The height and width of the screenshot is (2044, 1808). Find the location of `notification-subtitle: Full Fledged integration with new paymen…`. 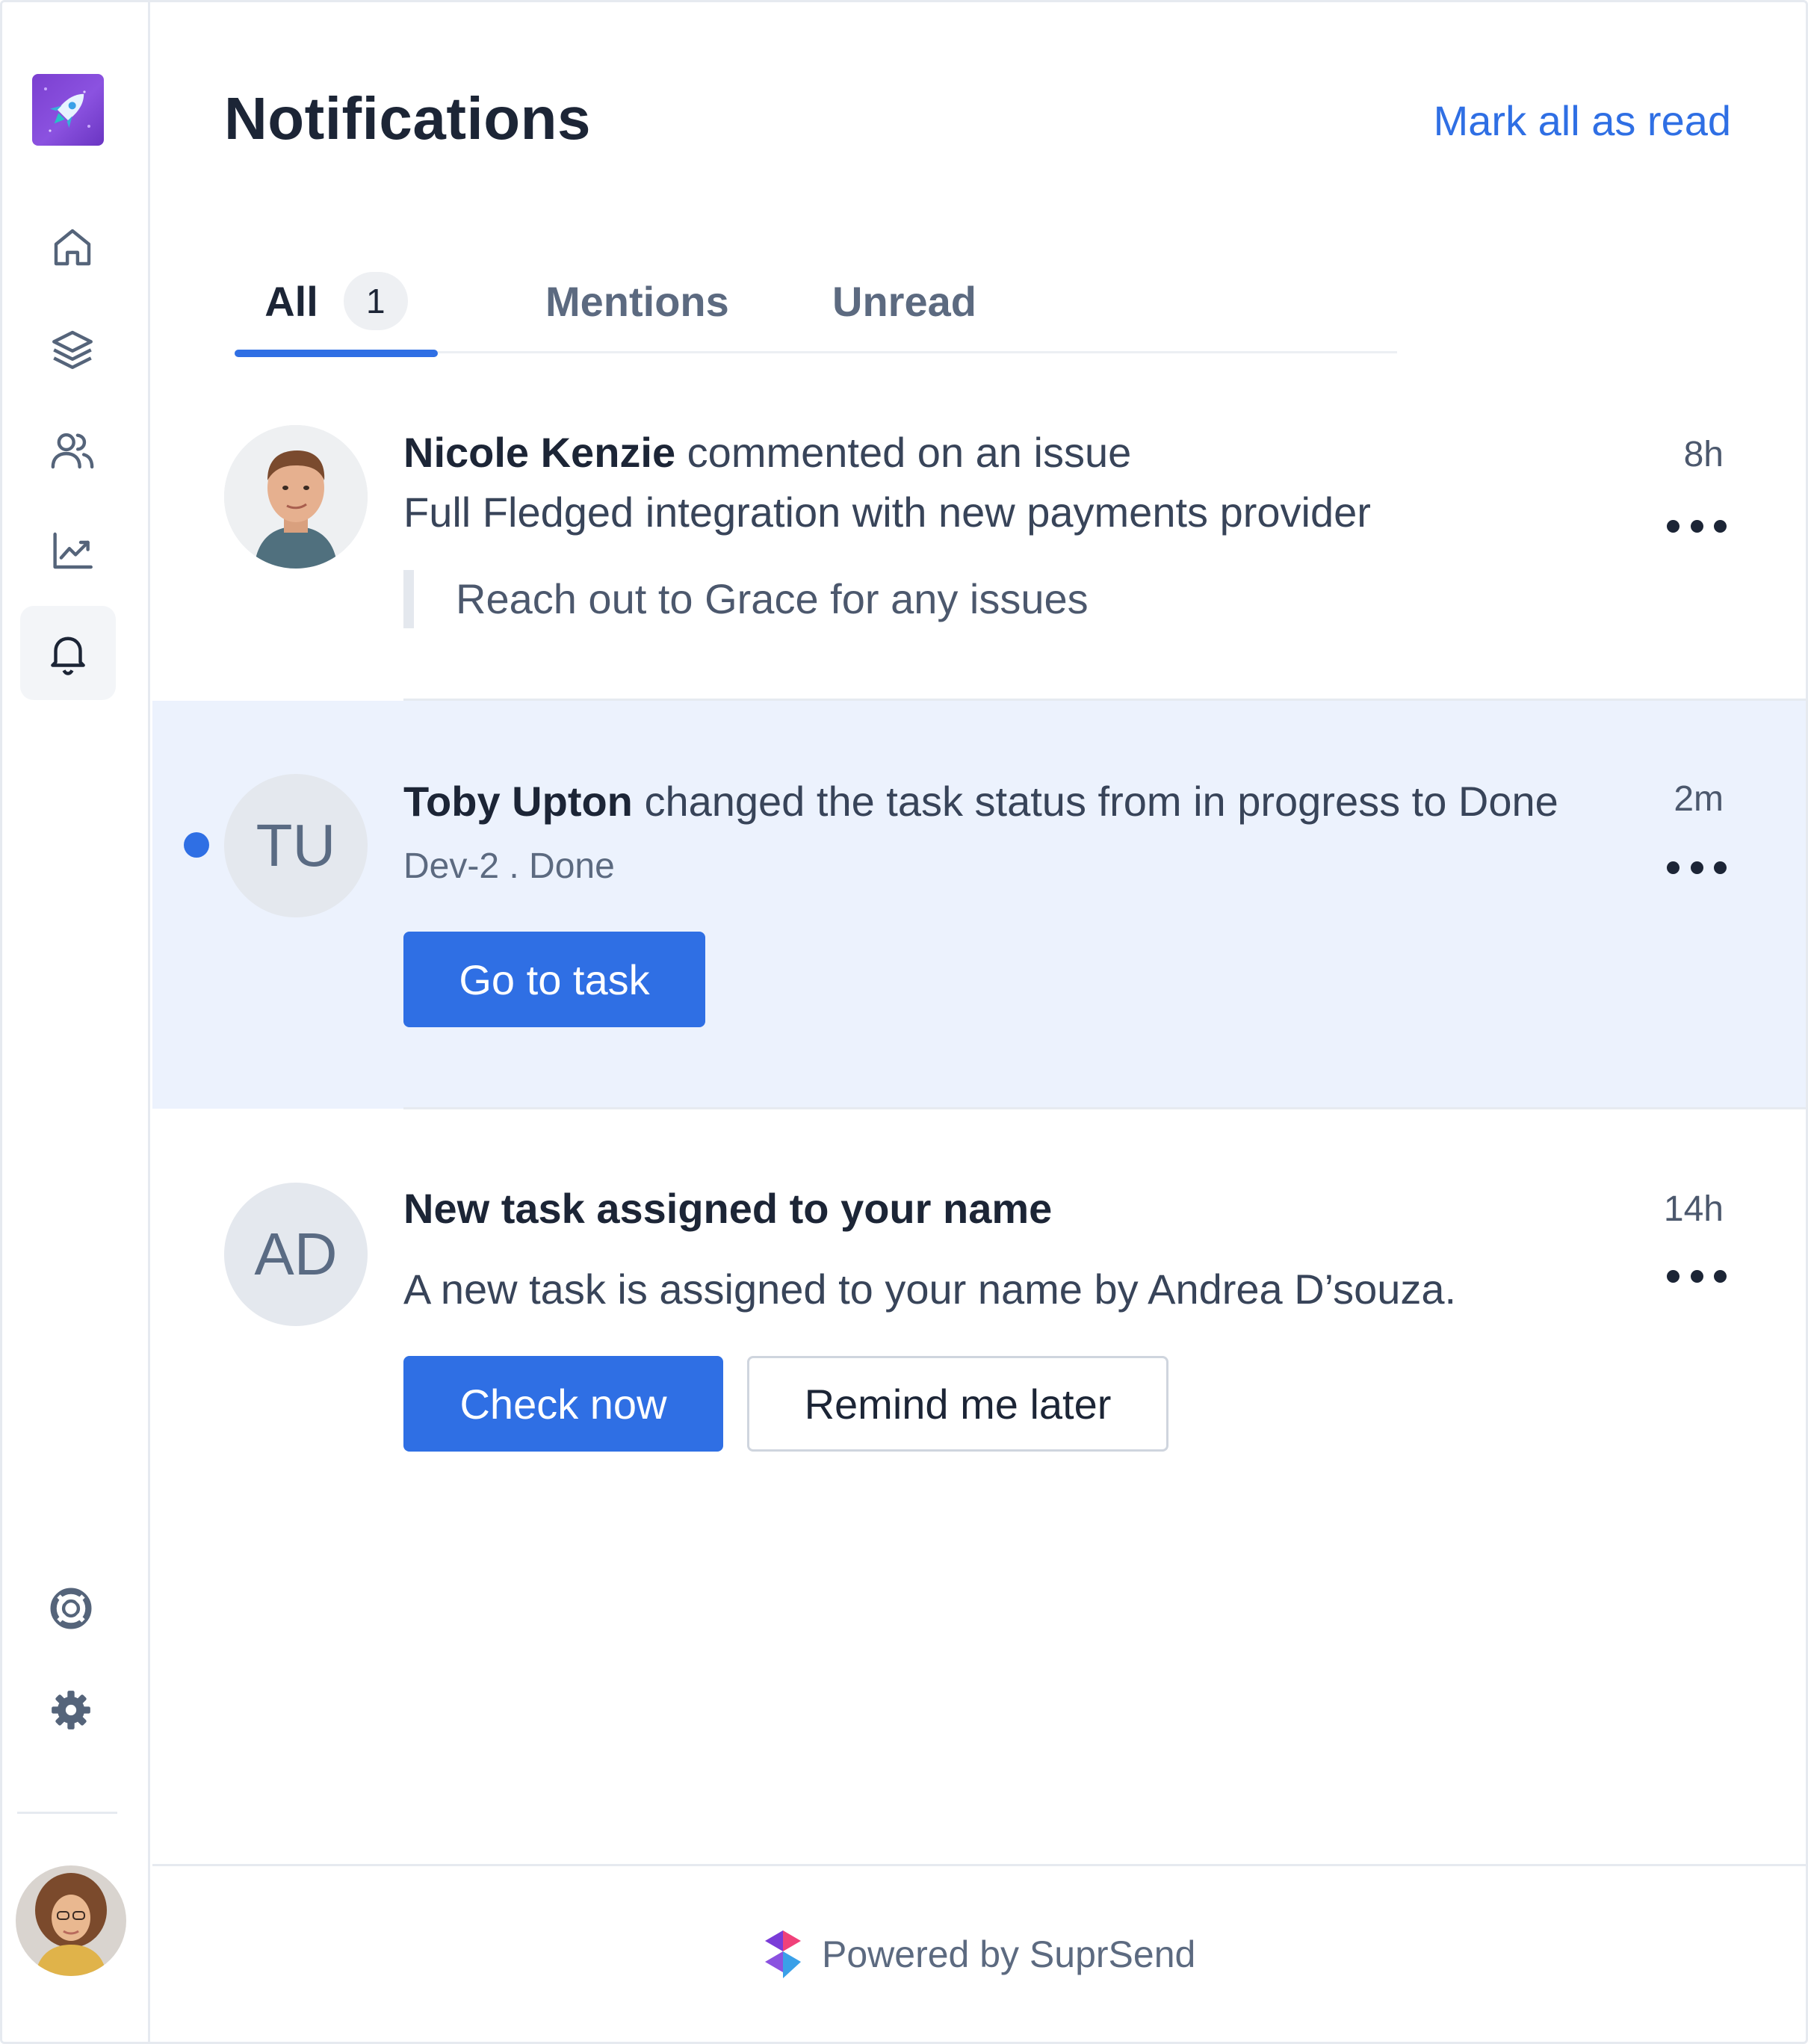

notification-subtitle: Full Fledged integration with new paymen… is located at coordinates (887, 512).